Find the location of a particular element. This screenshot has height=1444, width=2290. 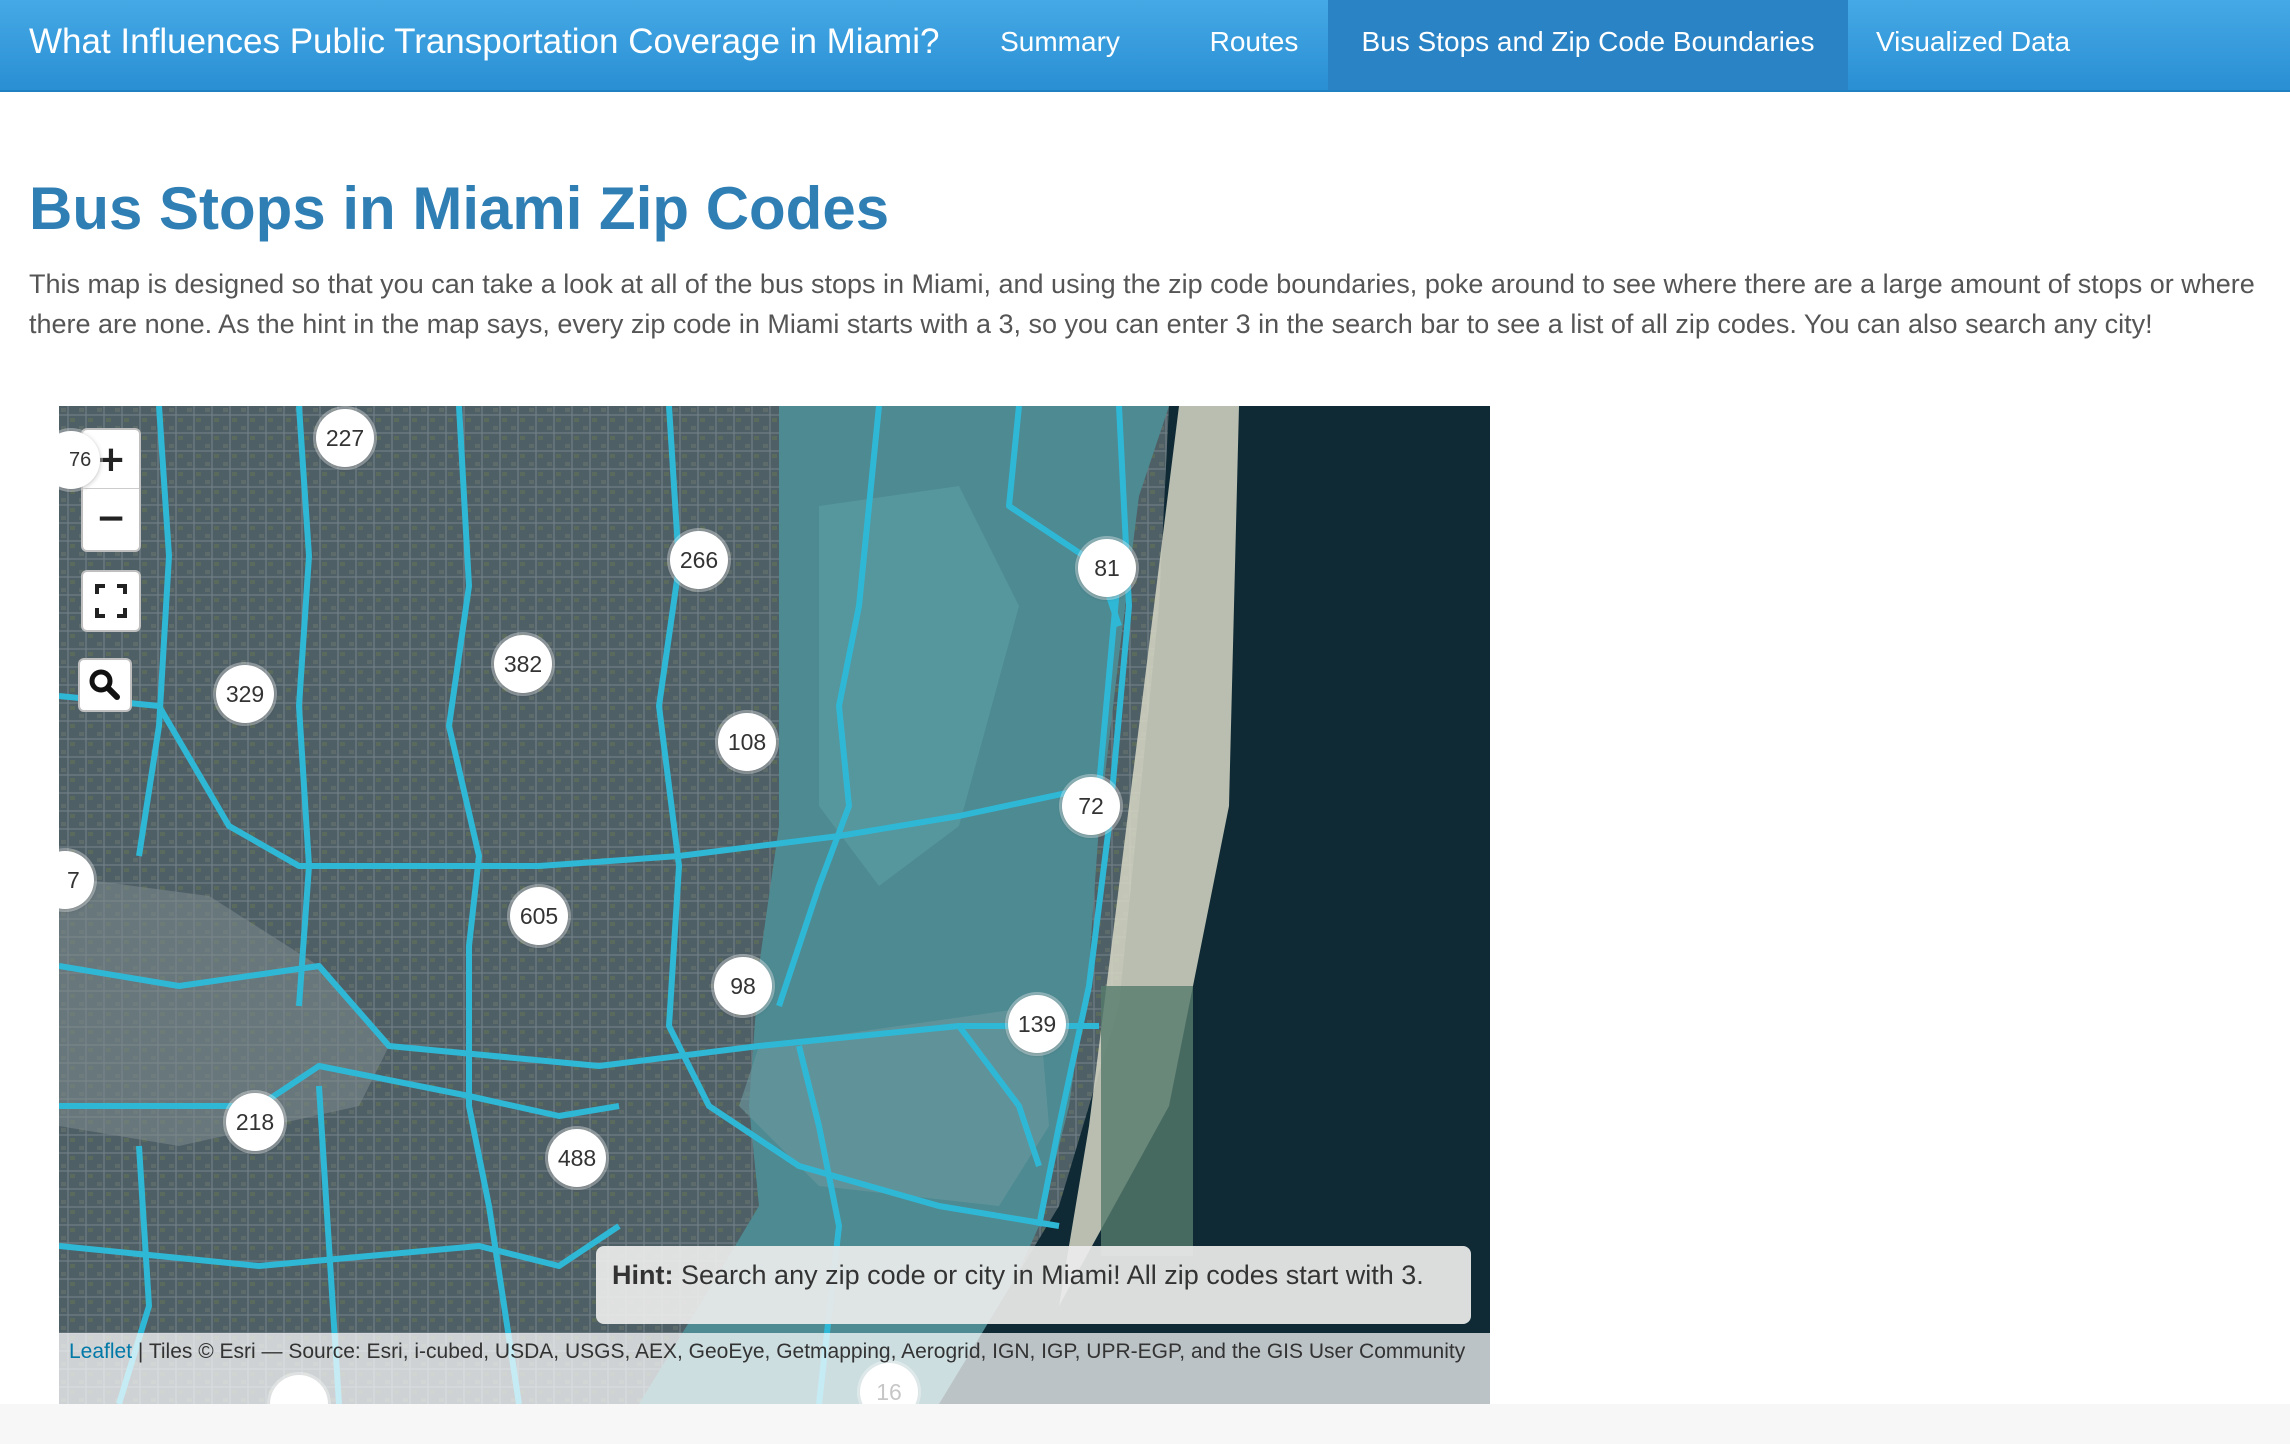

search-icon is located at coordinates (104, 684).